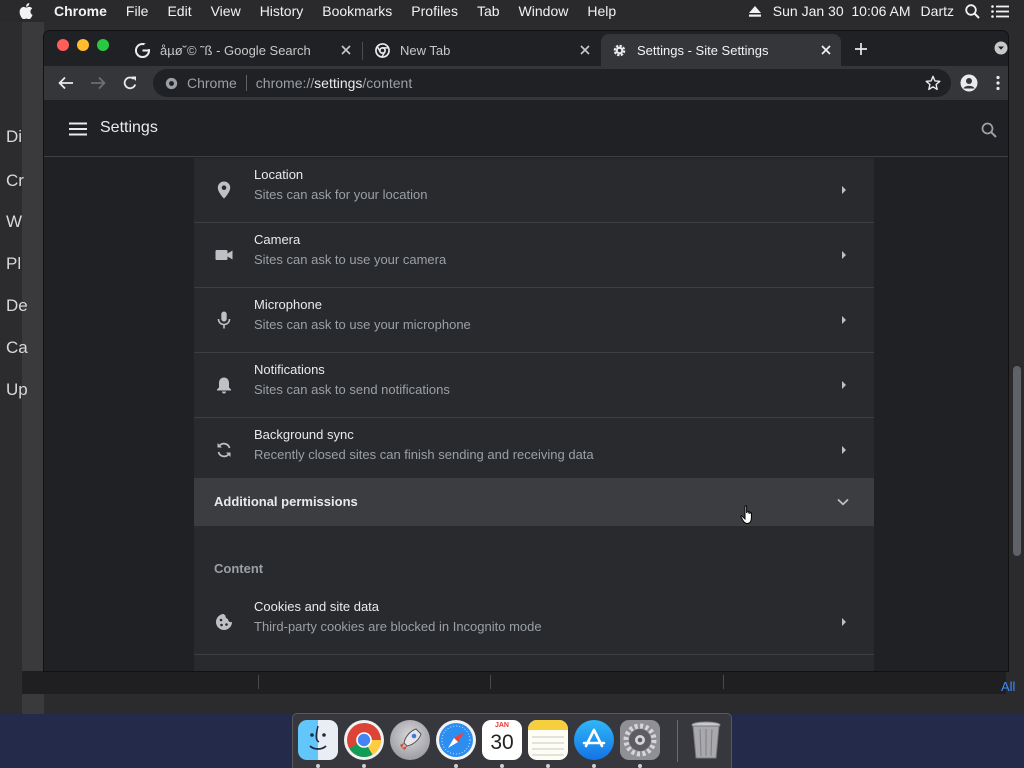  I want to click on menu-view: View, so click(226, 11).